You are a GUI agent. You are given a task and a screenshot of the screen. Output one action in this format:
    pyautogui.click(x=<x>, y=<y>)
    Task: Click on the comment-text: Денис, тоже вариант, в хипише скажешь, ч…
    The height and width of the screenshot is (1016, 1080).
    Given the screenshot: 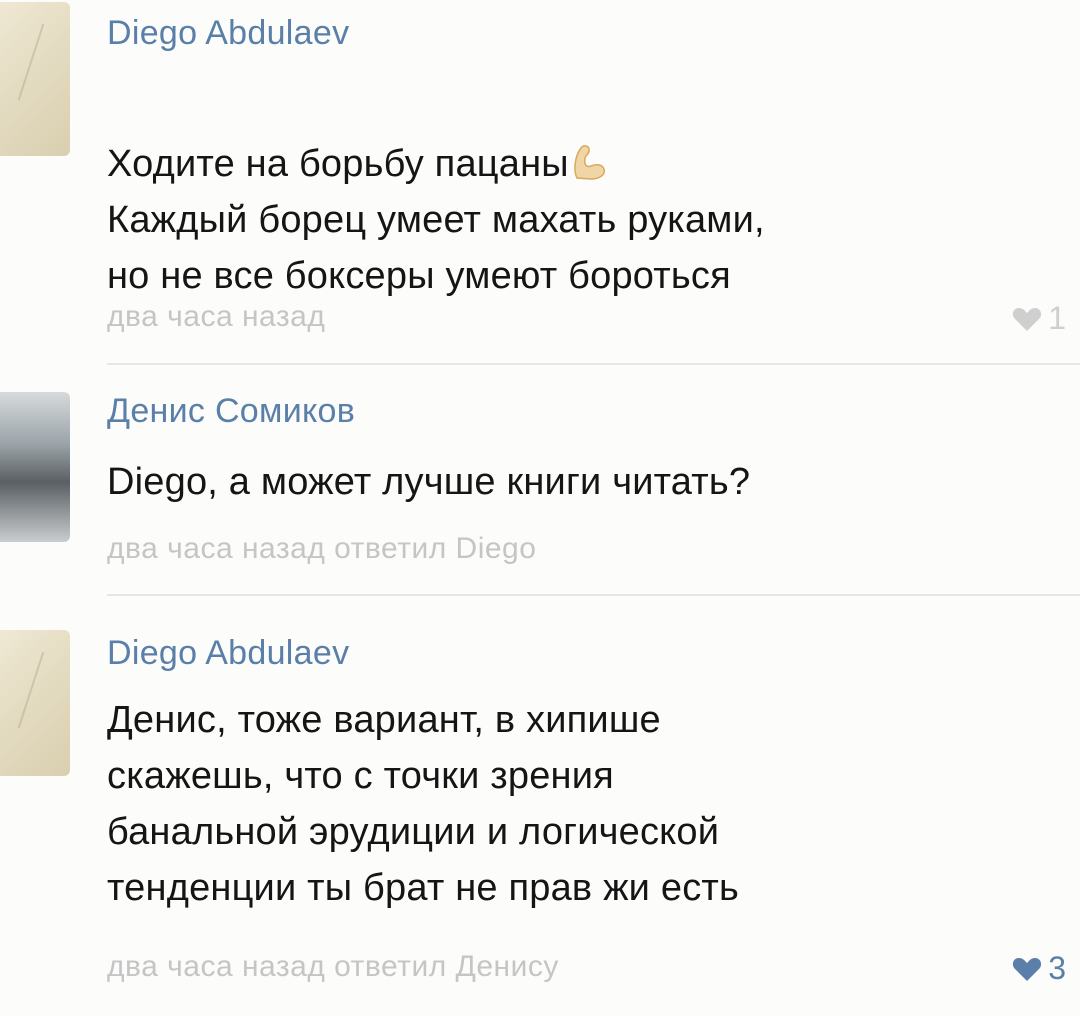 What is the action you would take?
    pyautogui.click(x=423, y=804)
    